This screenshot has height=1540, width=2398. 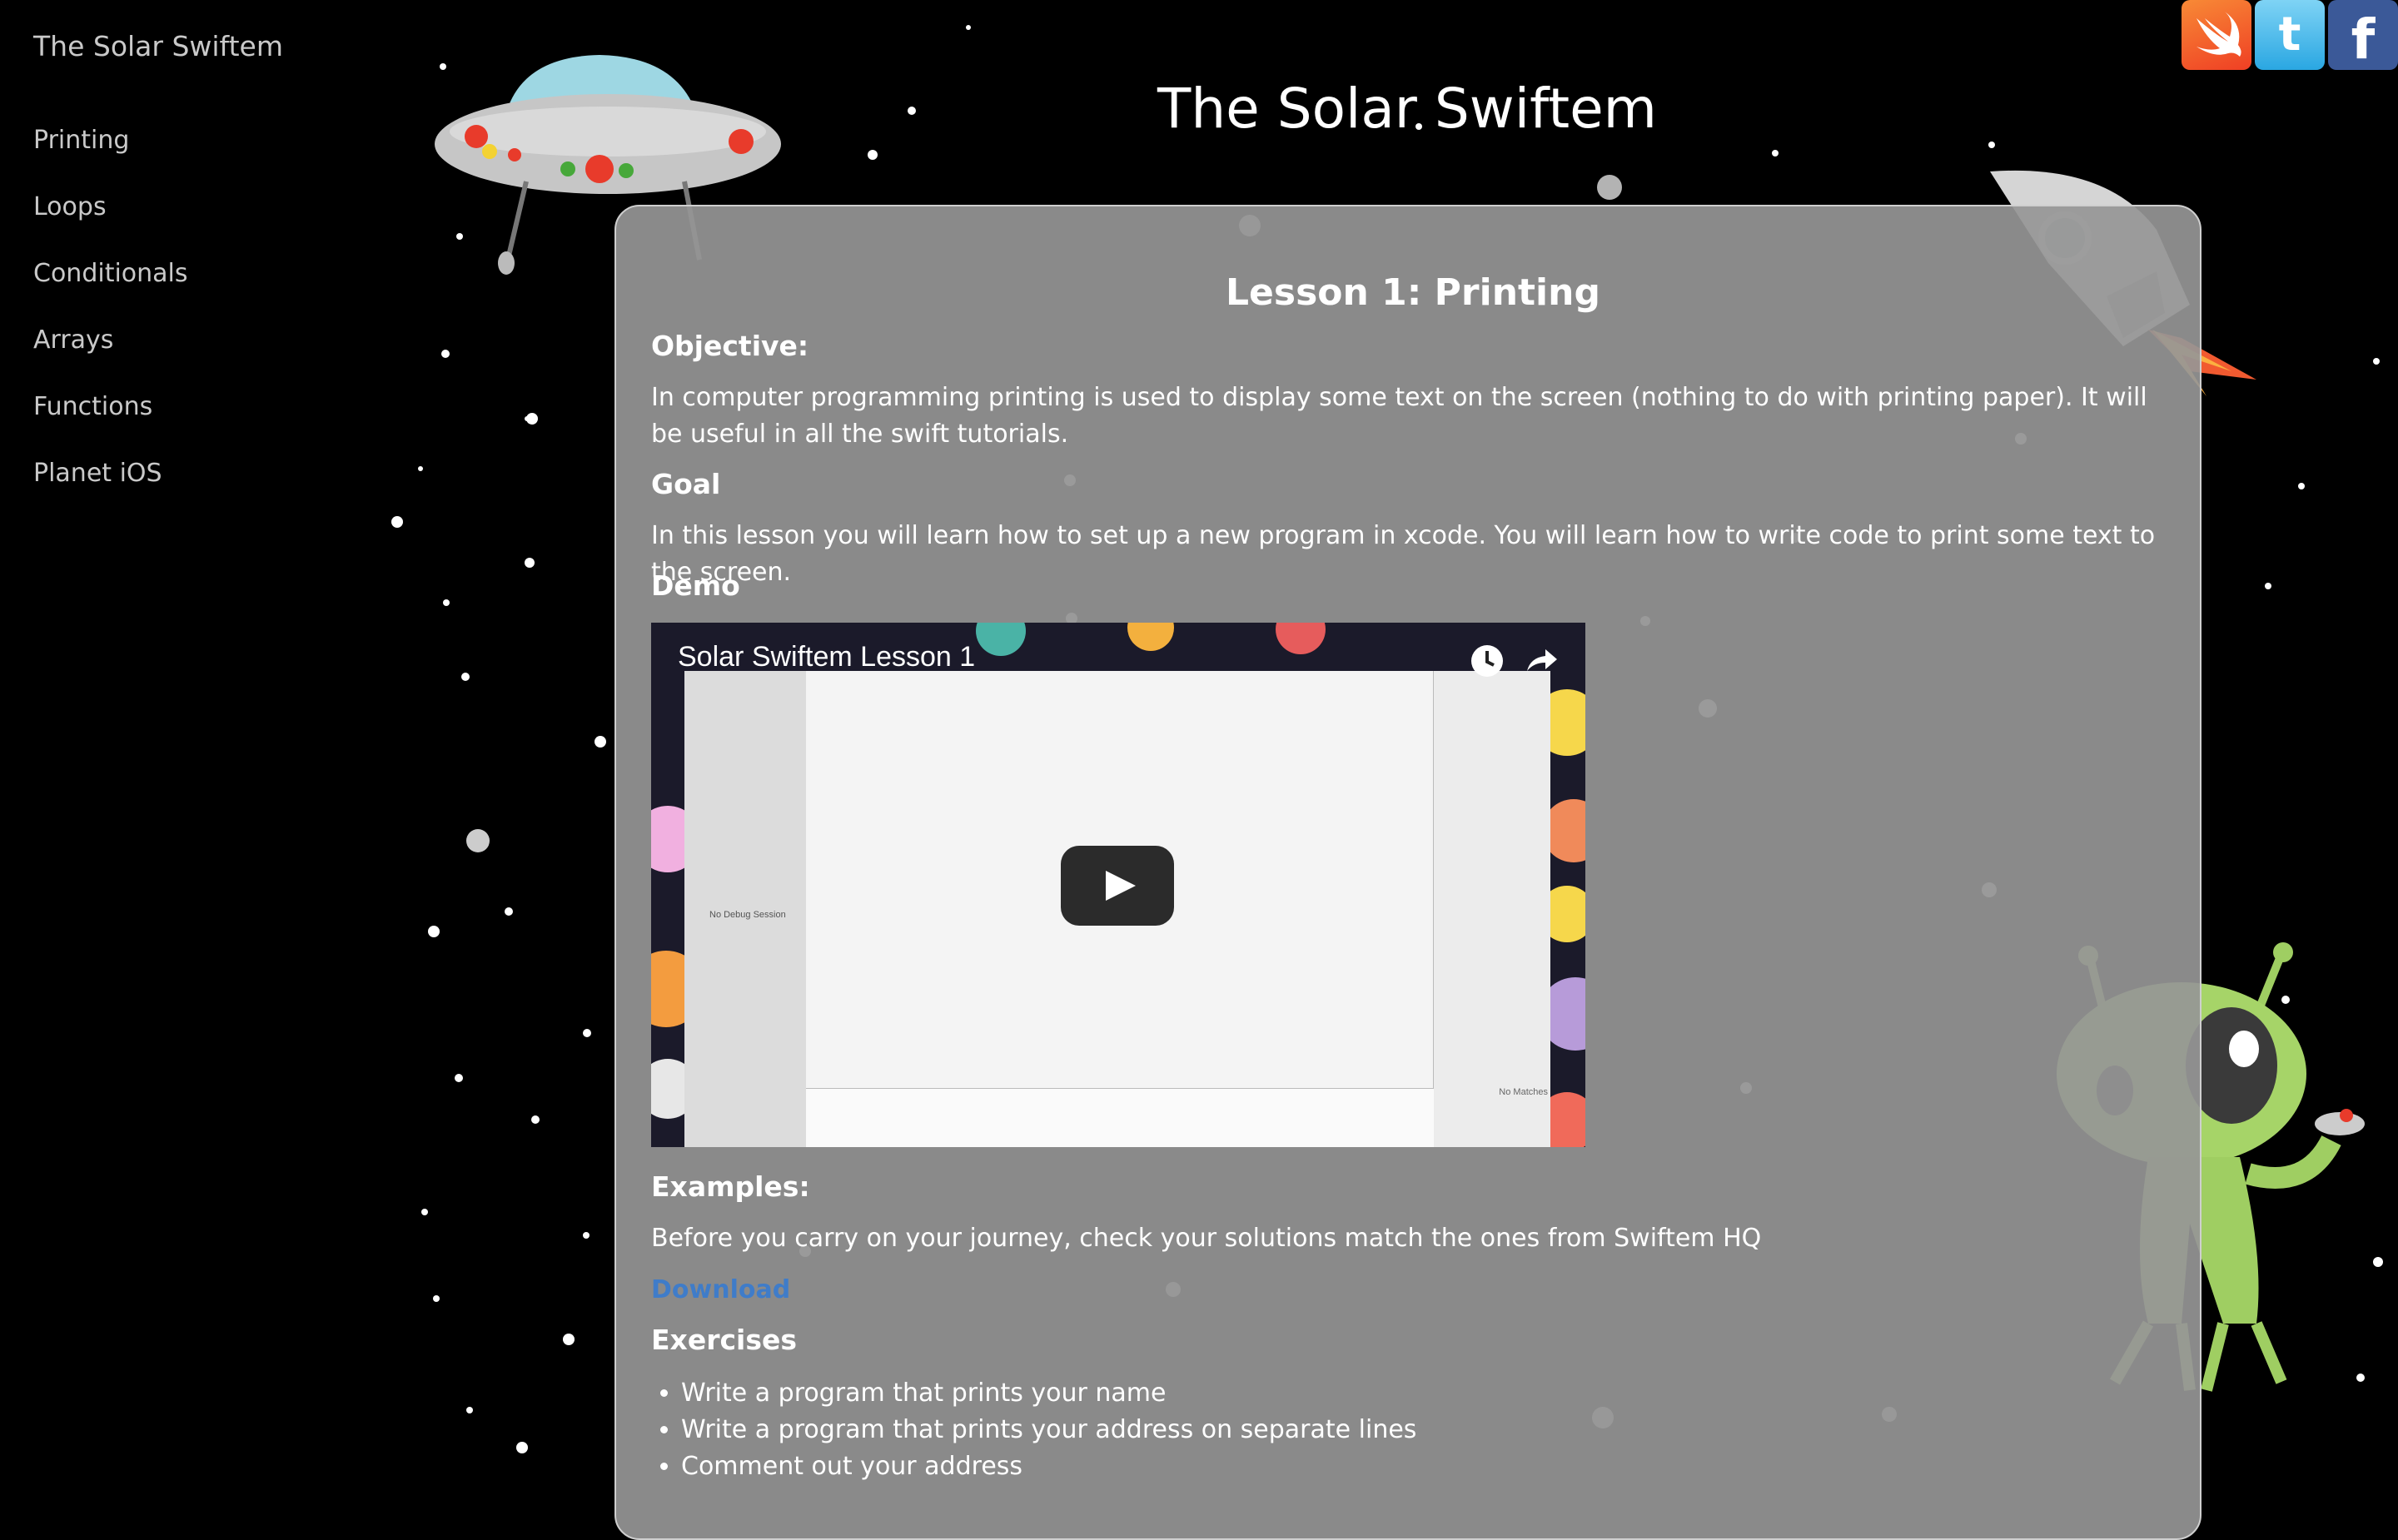 What do you see at coordinates (110, 423) in the screenshot?
I see `sidebar-item-functions: Functions` at bounding box center [110, 423].